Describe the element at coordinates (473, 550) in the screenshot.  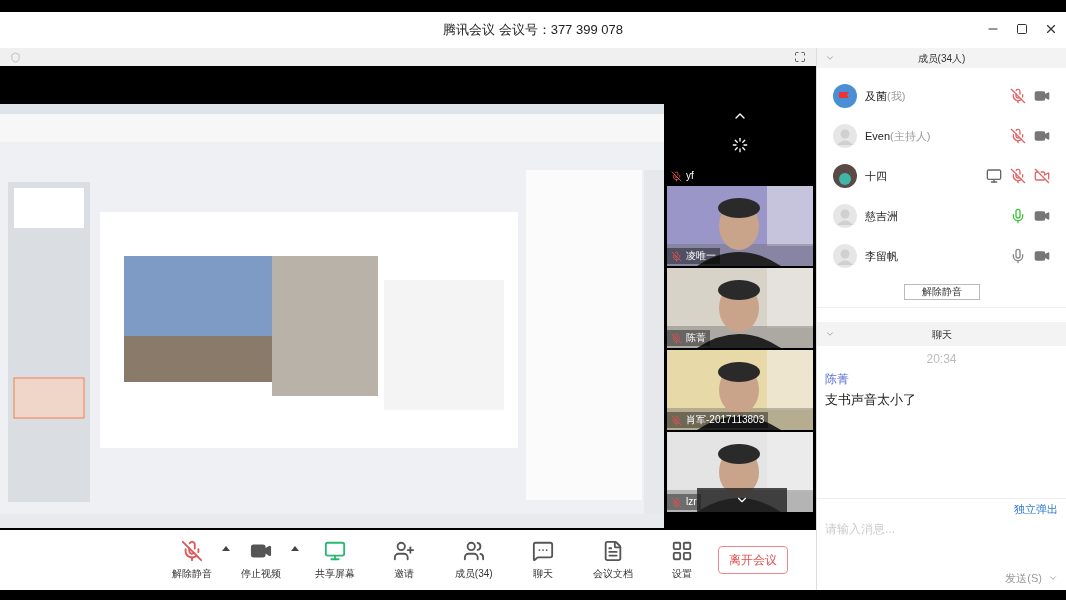
I see `users-icon` at that location.